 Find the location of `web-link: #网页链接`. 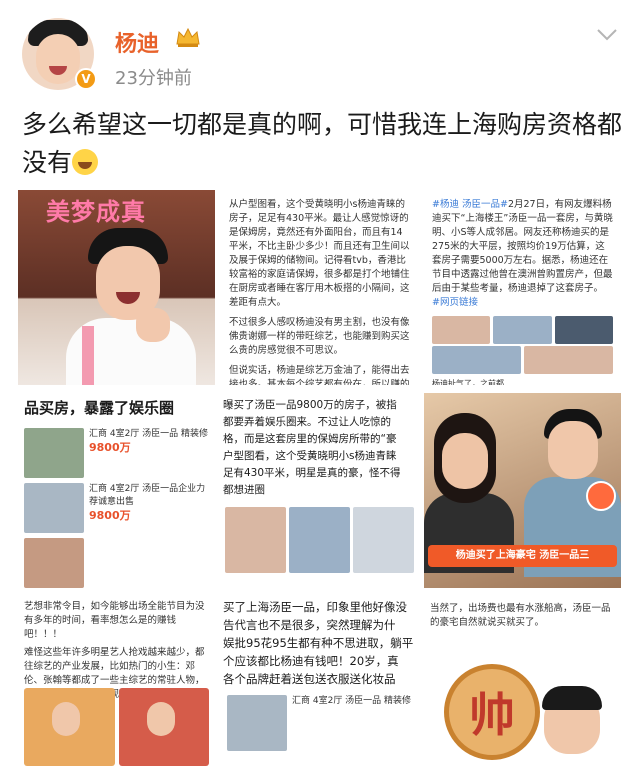

web-link: #网页链接 is located at coordinates (455, 302).